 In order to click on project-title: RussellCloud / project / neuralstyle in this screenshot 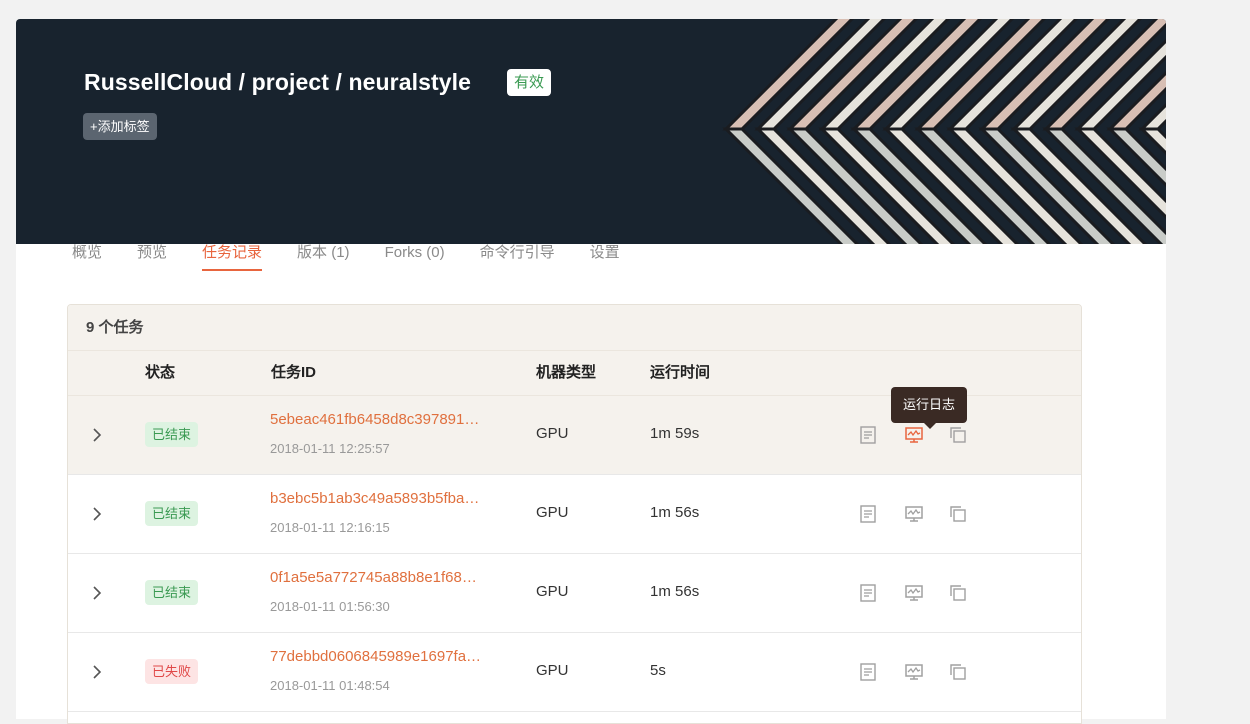, I will do `click(278, 82)`.